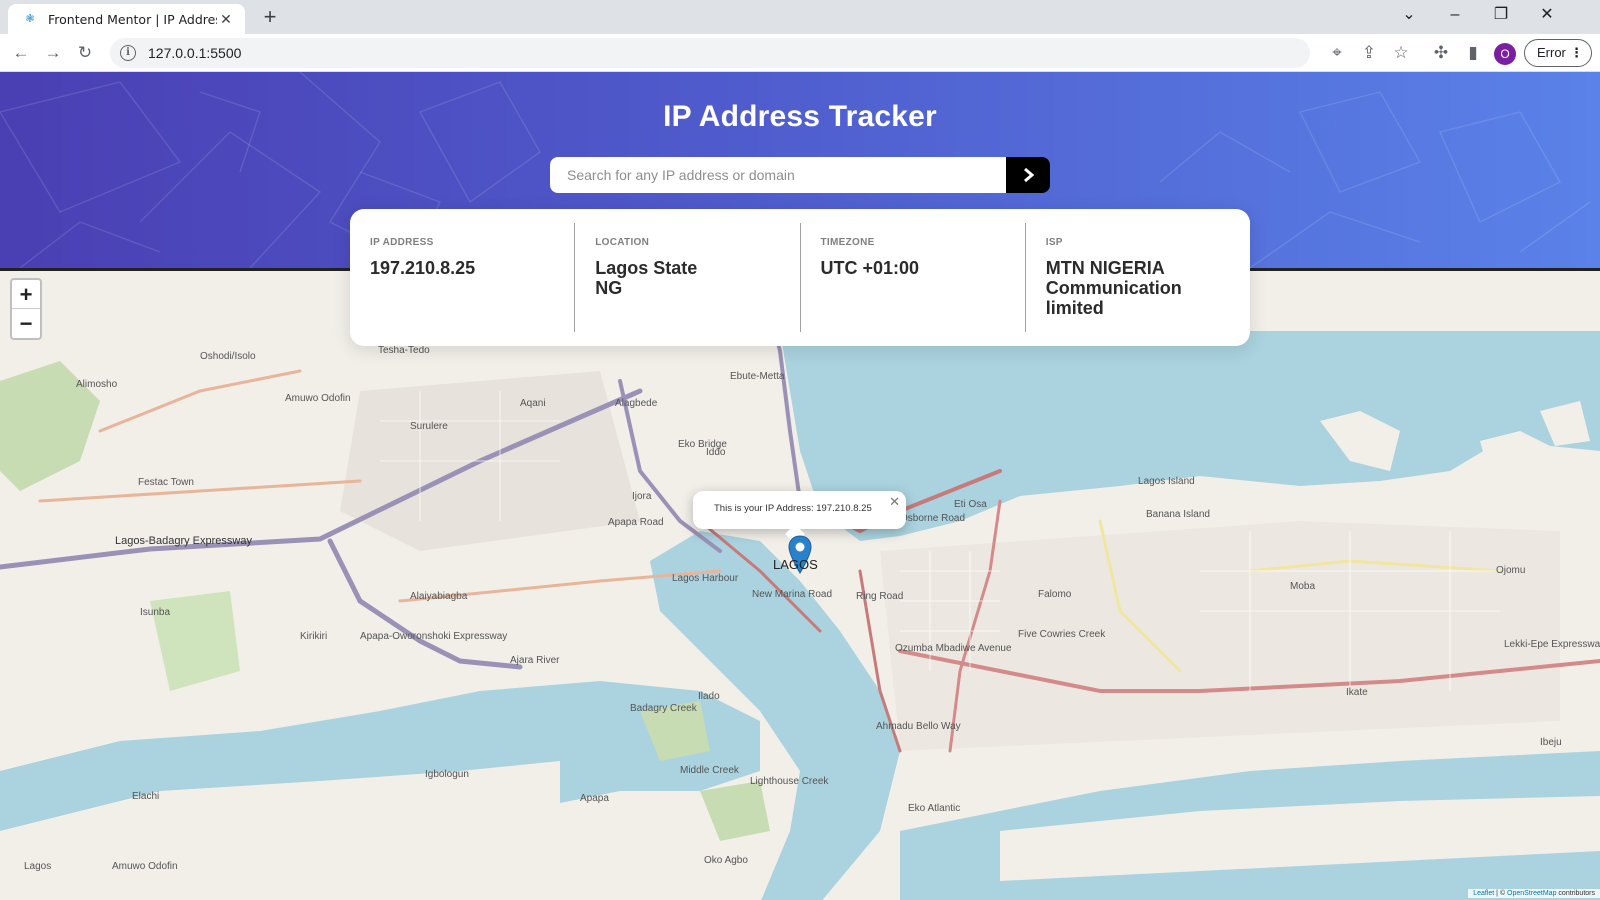 This screenshot has height=900, width=1600. Describe the element at coordinates (705, 578) in the screenshot. I see `map-label: Lagos Harbour` at that location.